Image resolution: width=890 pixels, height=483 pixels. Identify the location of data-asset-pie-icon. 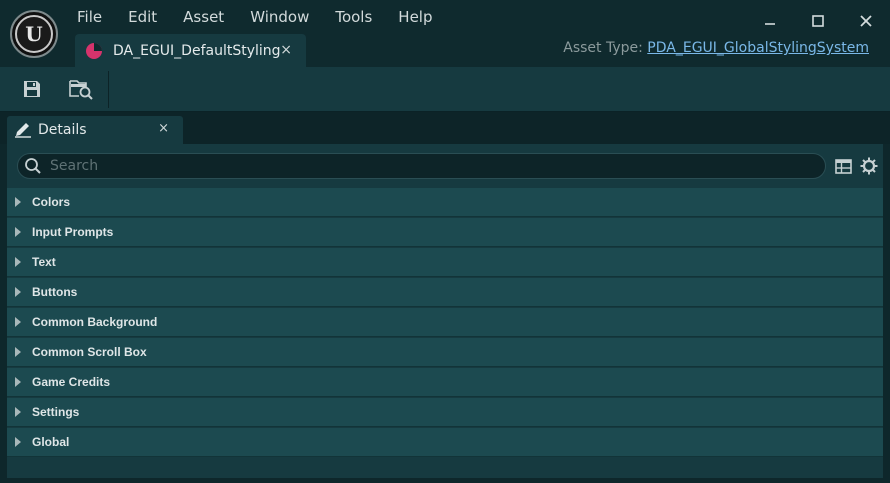
(94, 50).